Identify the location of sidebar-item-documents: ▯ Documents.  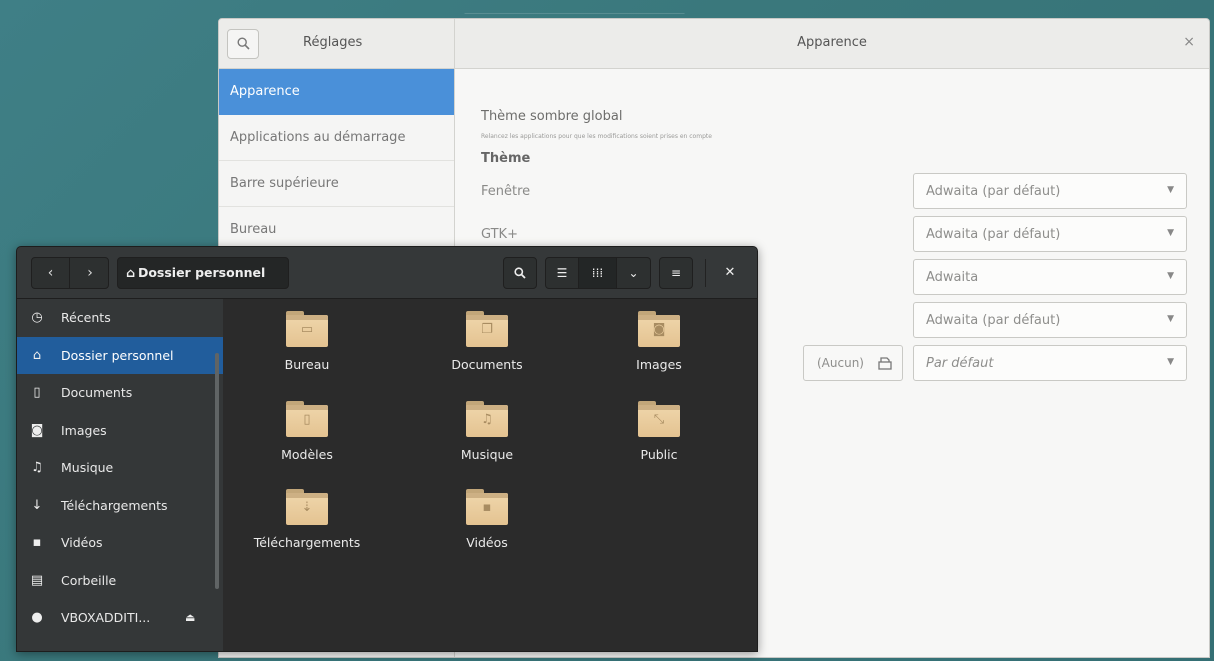
(120, 393).